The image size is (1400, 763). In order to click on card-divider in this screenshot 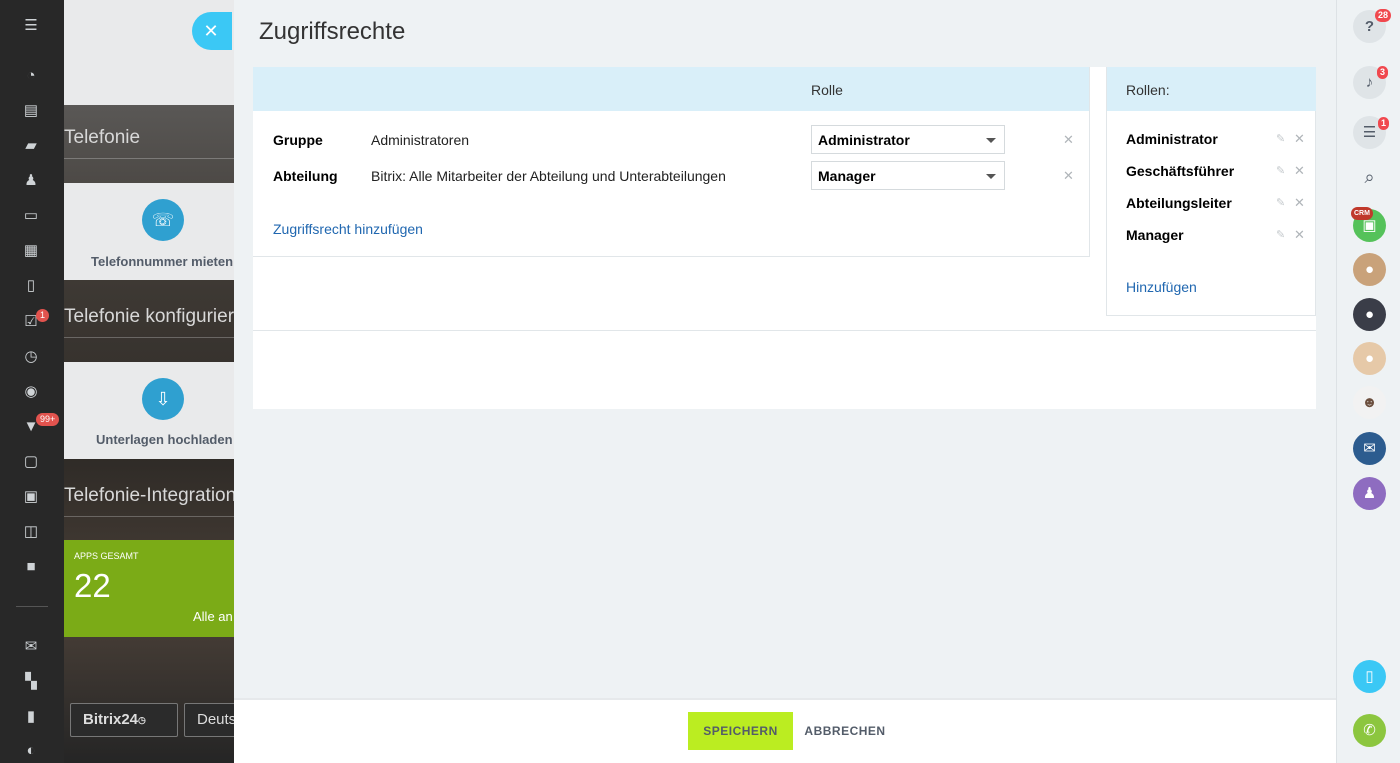, I will do `click(784, 330)`.